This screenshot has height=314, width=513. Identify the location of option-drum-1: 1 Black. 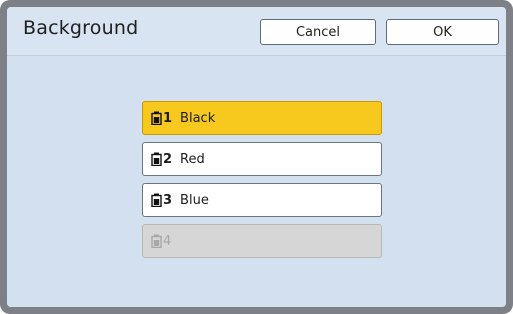
(262, 118).